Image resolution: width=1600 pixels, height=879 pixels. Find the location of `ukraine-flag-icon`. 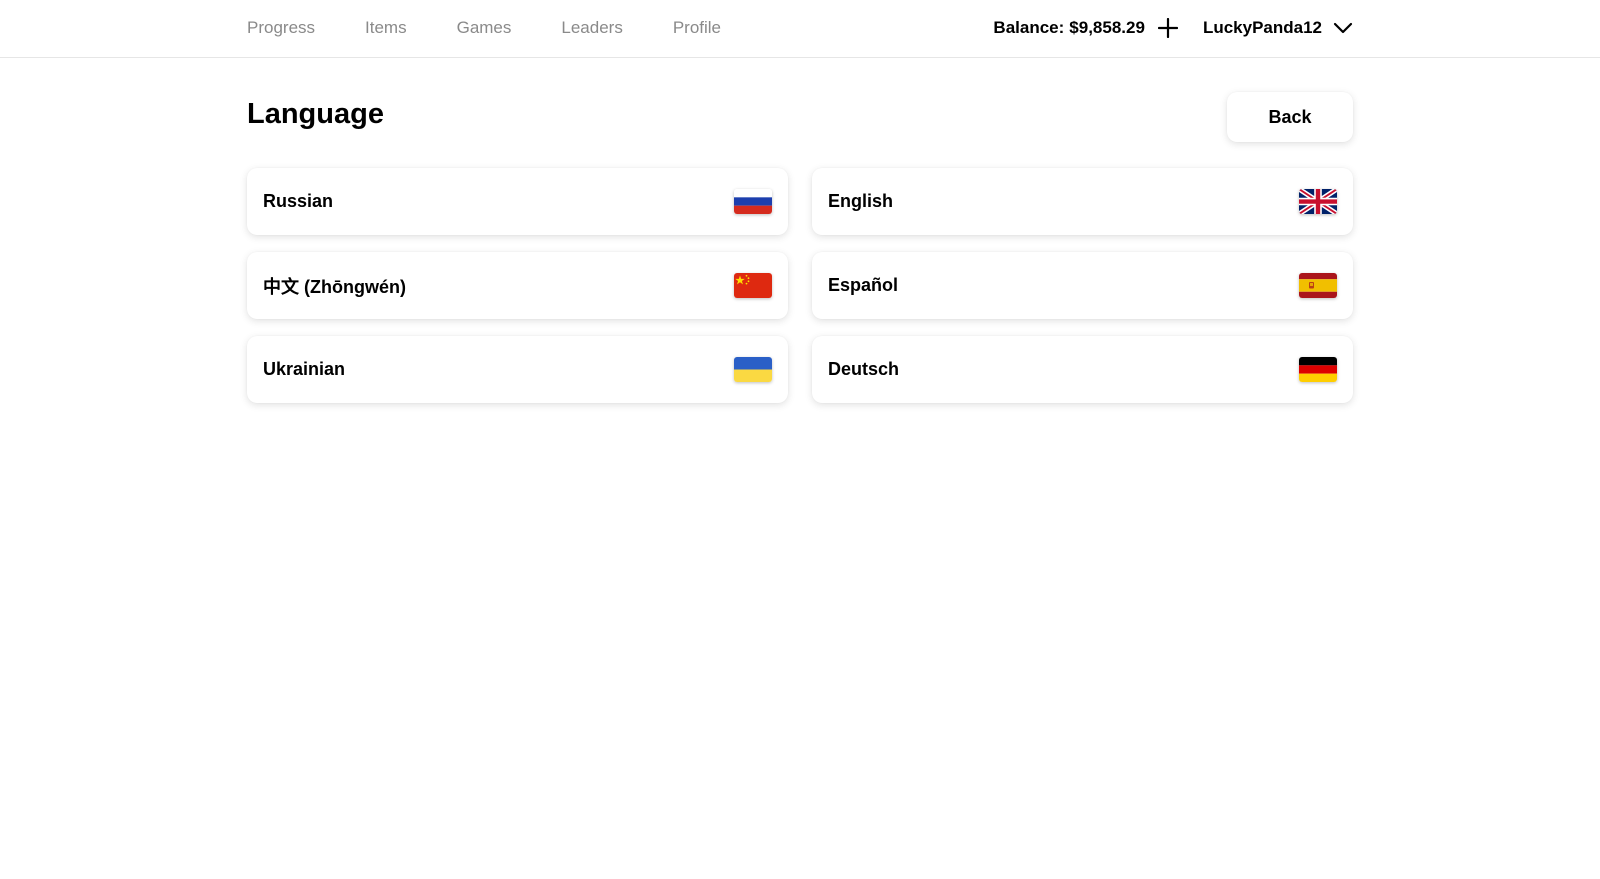

ukraine-flag-icon is located at coordinates (753, 369).